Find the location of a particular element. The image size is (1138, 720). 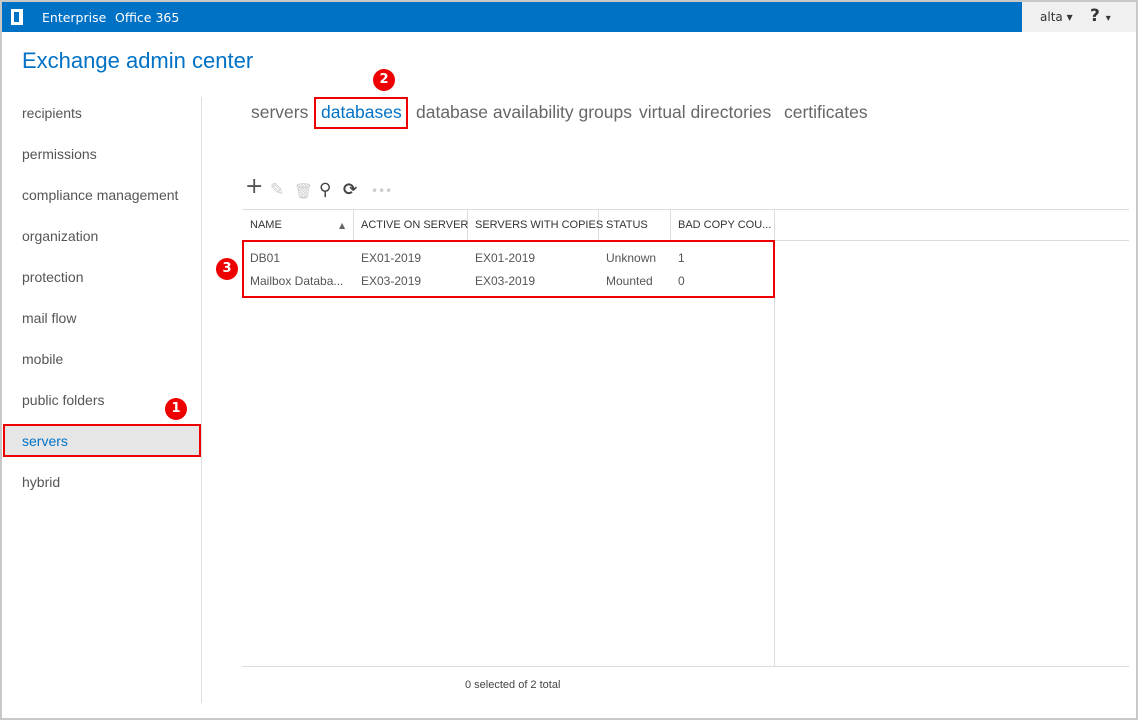

user-area: alta ▾ ? ▾ is located at coordinates (1079, 17).